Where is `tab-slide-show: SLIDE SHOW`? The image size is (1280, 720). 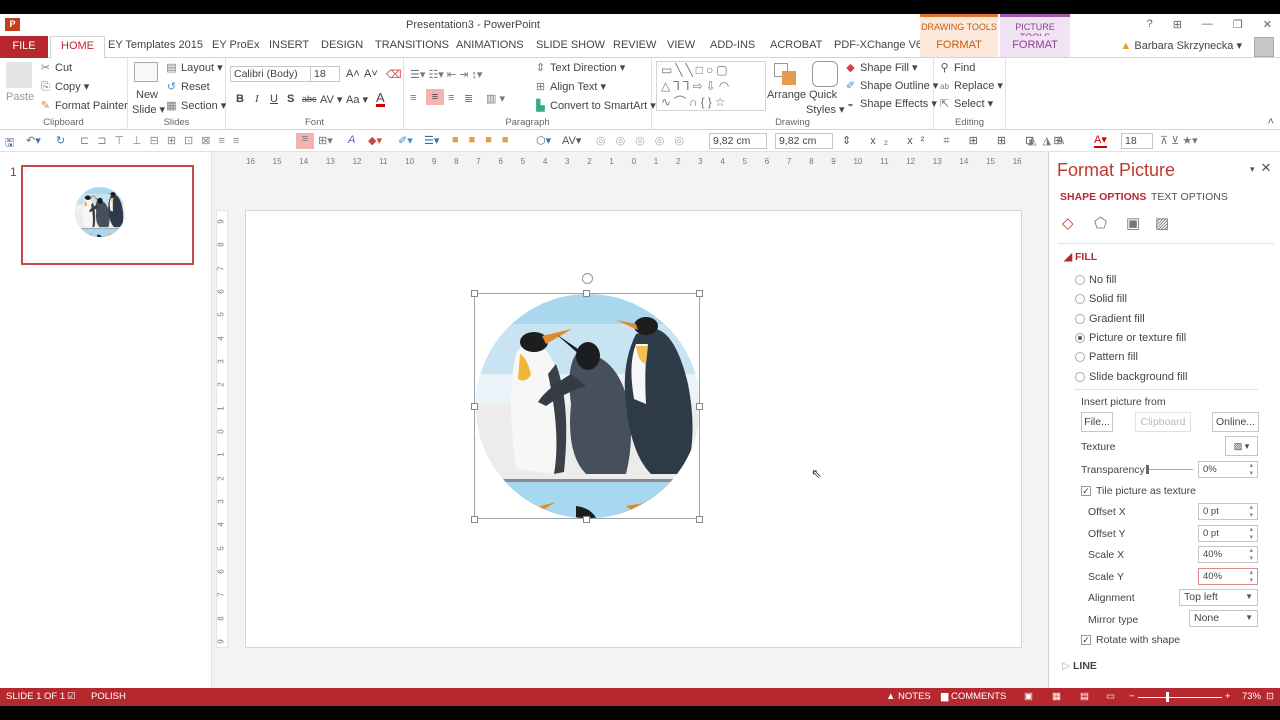
tab-slide-show: SLIDE SHOW is located at coordinates (570, 45).